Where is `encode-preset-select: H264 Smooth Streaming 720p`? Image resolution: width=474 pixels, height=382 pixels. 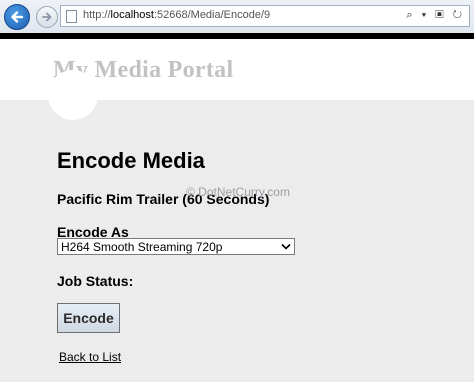
encode-preset-select: H264 Smooth Streaming 720p is located at coordinates (176, 246).